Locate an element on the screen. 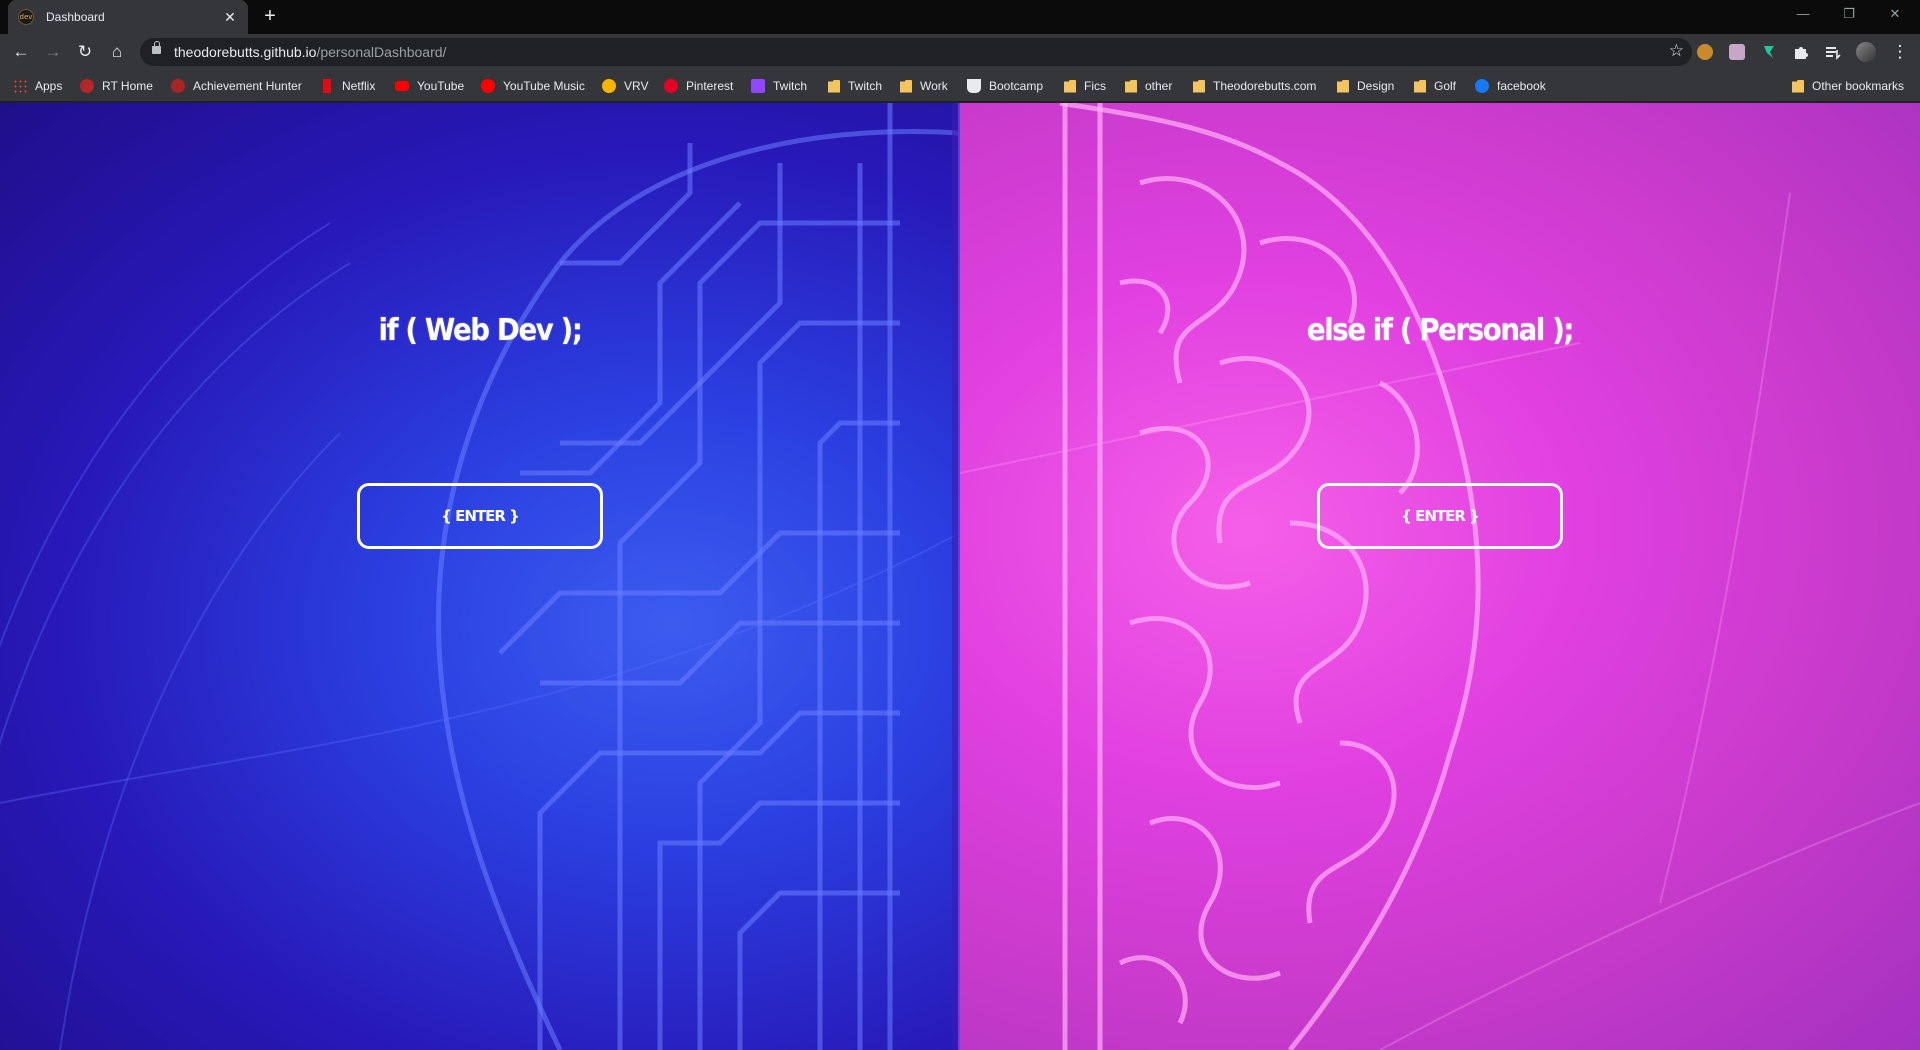 This screenshot has width=1920, height=1050. bookmark-facebook: facebook is located at coordinates (1510, 86).